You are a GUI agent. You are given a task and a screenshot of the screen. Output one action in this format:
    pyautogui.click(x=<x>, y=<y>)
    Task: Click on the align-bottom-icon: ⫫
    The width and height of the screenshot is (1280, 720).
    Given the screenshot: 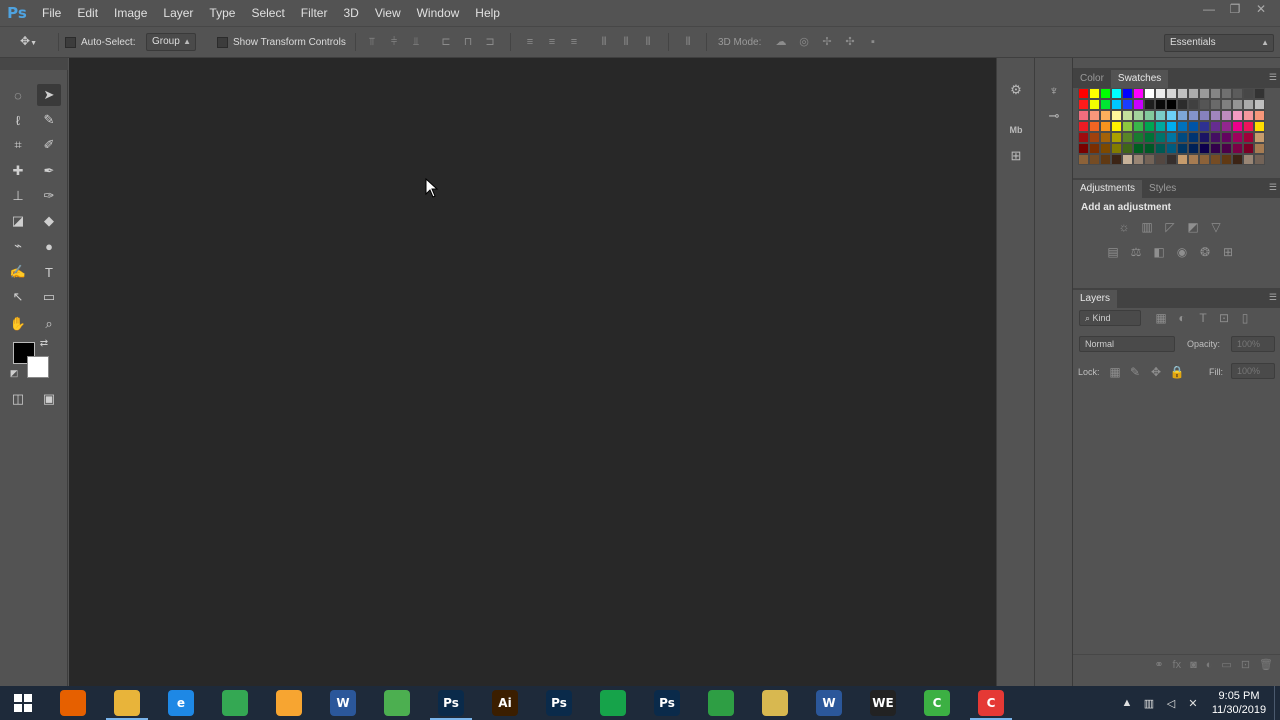 What is the action you would take?
    pyautogui.click(x=416, y=42)
    